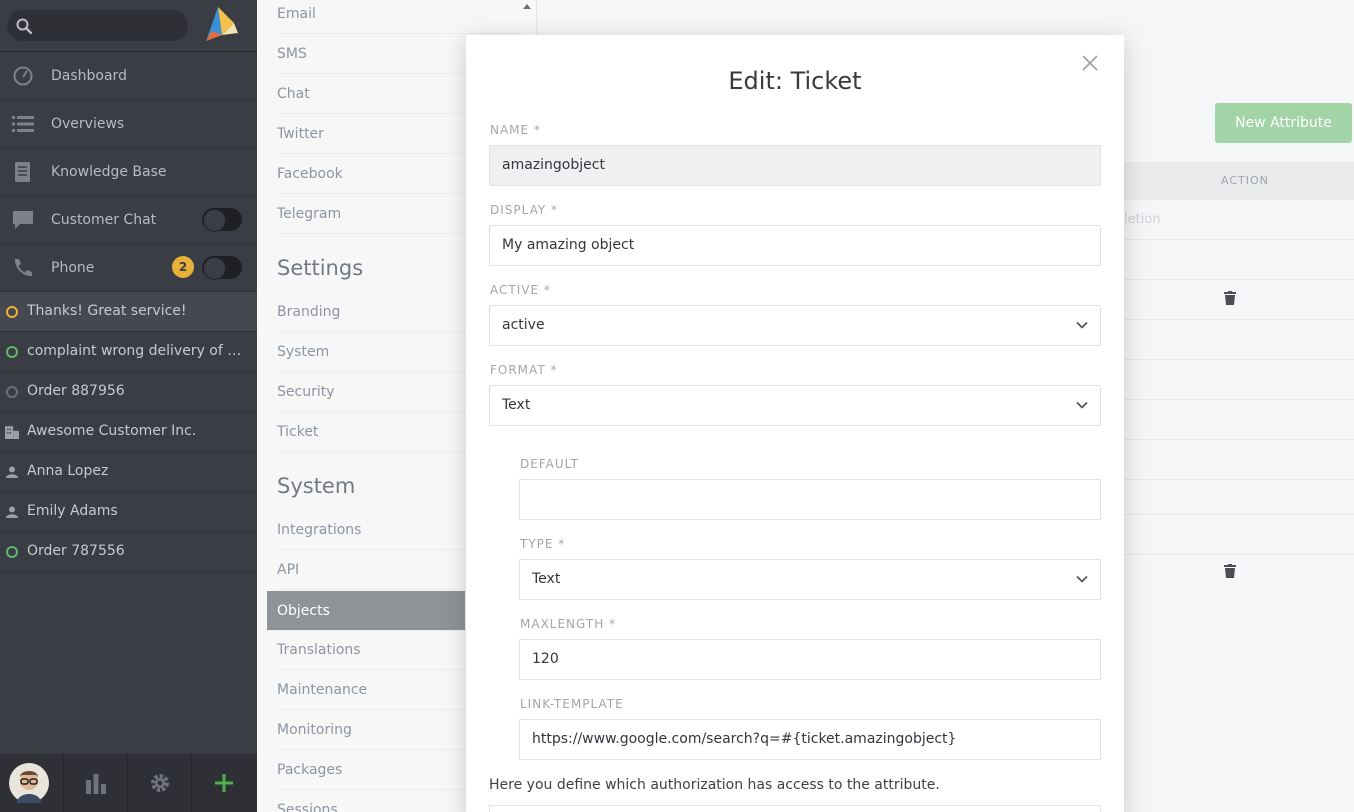  Describe the element at coordinates (128, 124) in the screenshot. I see `nav-overviews: Overviews` at that location.